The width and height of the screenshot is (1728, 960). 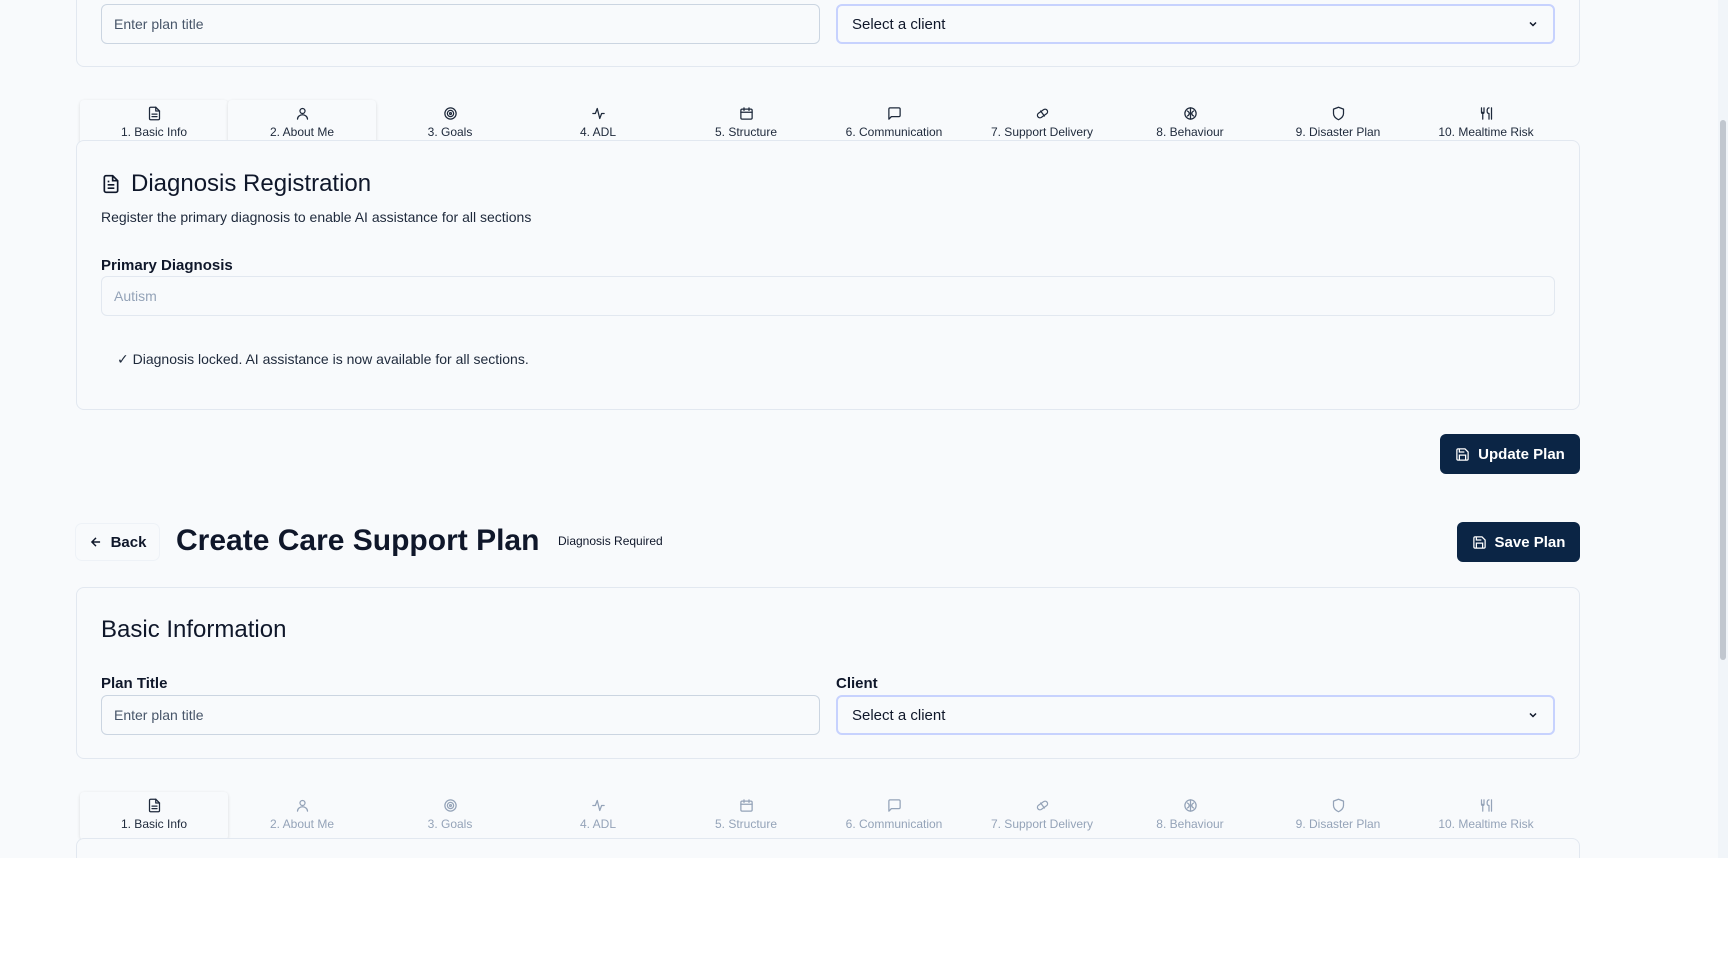 I want to click on tab-bottom-7: 7. Support Delivery, so click(x=1042, y=816).